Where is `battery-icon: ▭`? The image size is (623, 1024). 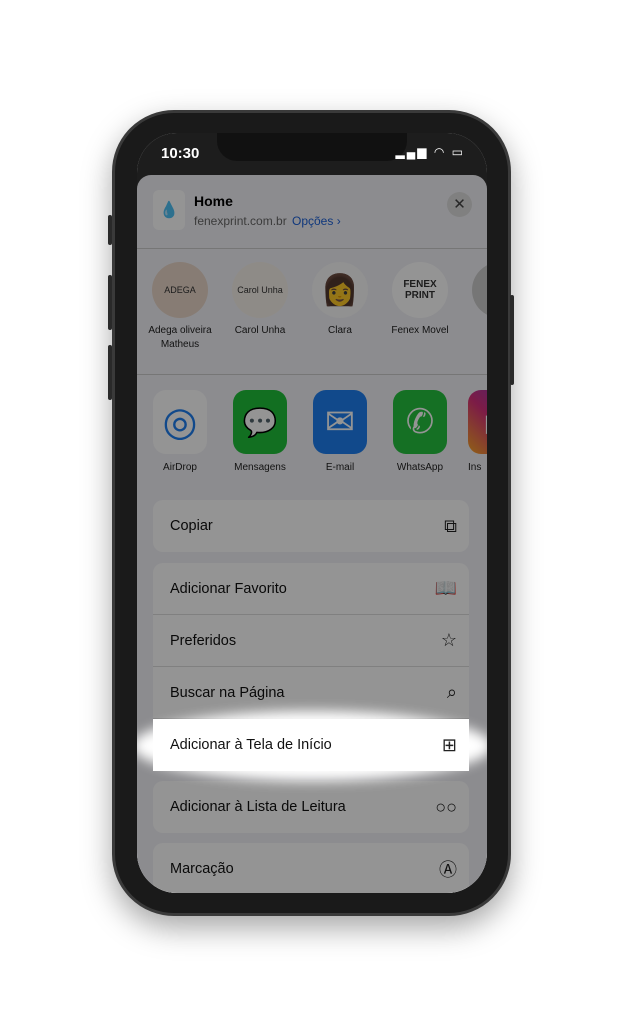
battery-icon: ▭ is located at coordinates (458, 152).